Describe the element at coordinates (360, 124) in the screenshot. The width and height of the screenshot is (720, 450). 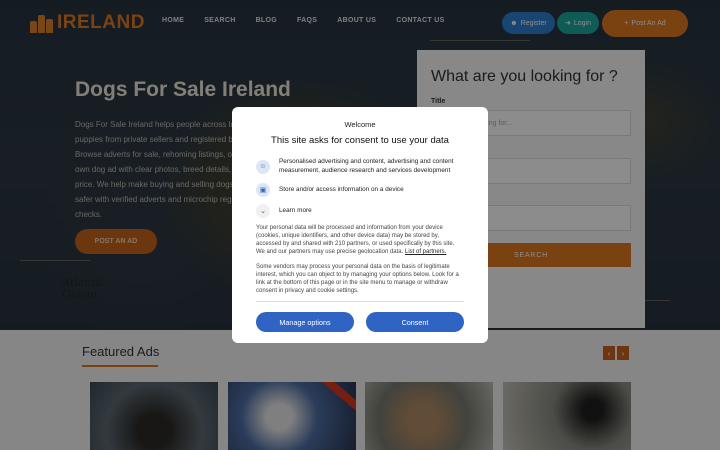
I see `dialog-site-name: Welcome` at that location.